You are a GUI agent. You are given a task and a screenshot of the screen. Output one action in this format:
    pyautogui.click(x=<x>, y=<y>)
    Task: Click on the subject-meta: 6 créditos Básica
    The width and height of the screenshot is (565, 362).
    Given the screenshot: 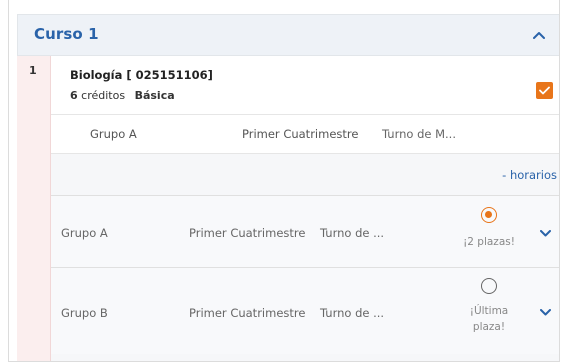 What is the action you would take?
    pyautogui.click(x=122, y=95)
    